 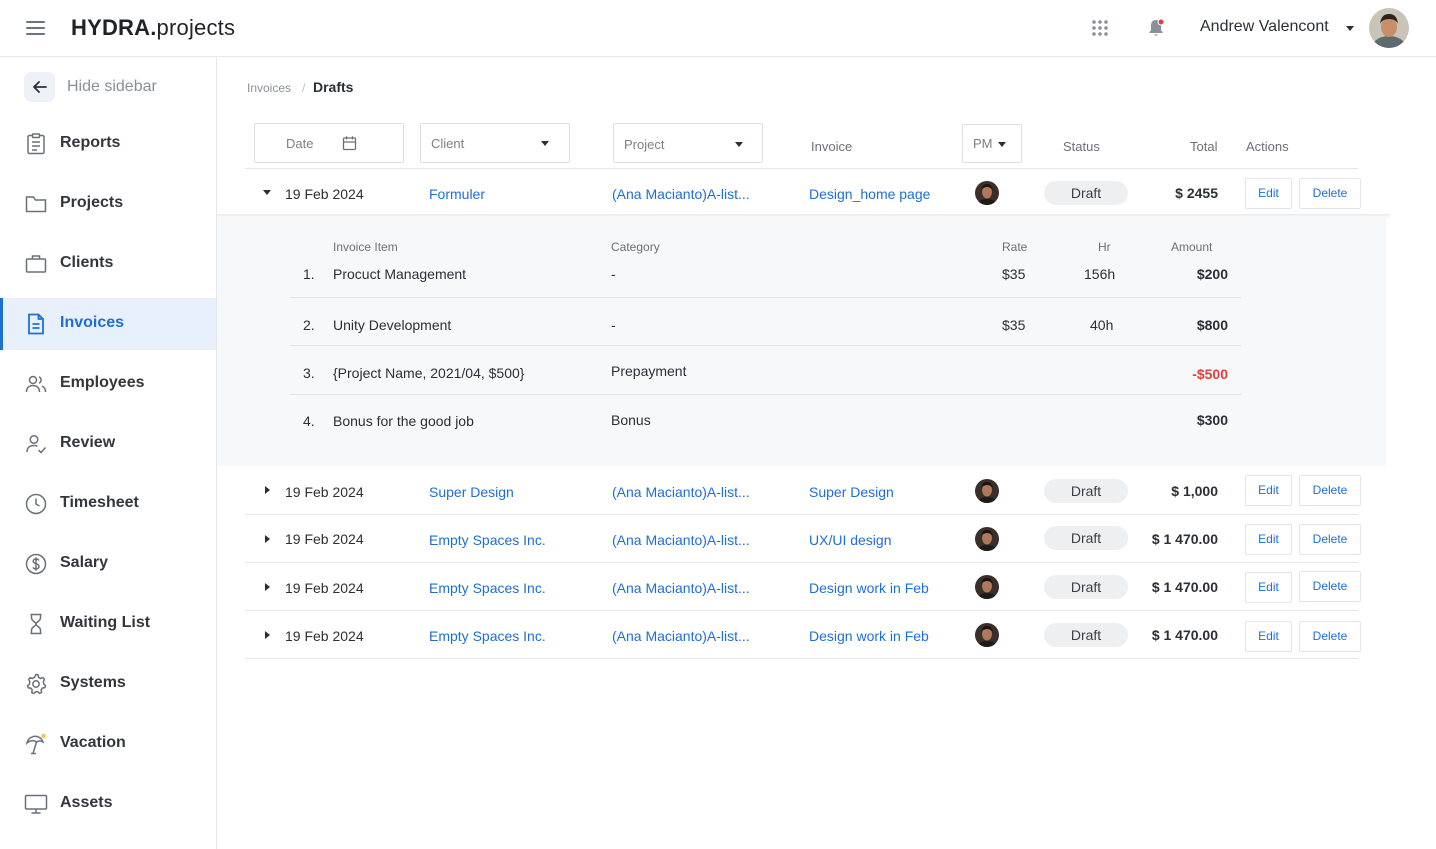 I want to click on invoice-column-header: Invoice, so click(x=832, y=146).